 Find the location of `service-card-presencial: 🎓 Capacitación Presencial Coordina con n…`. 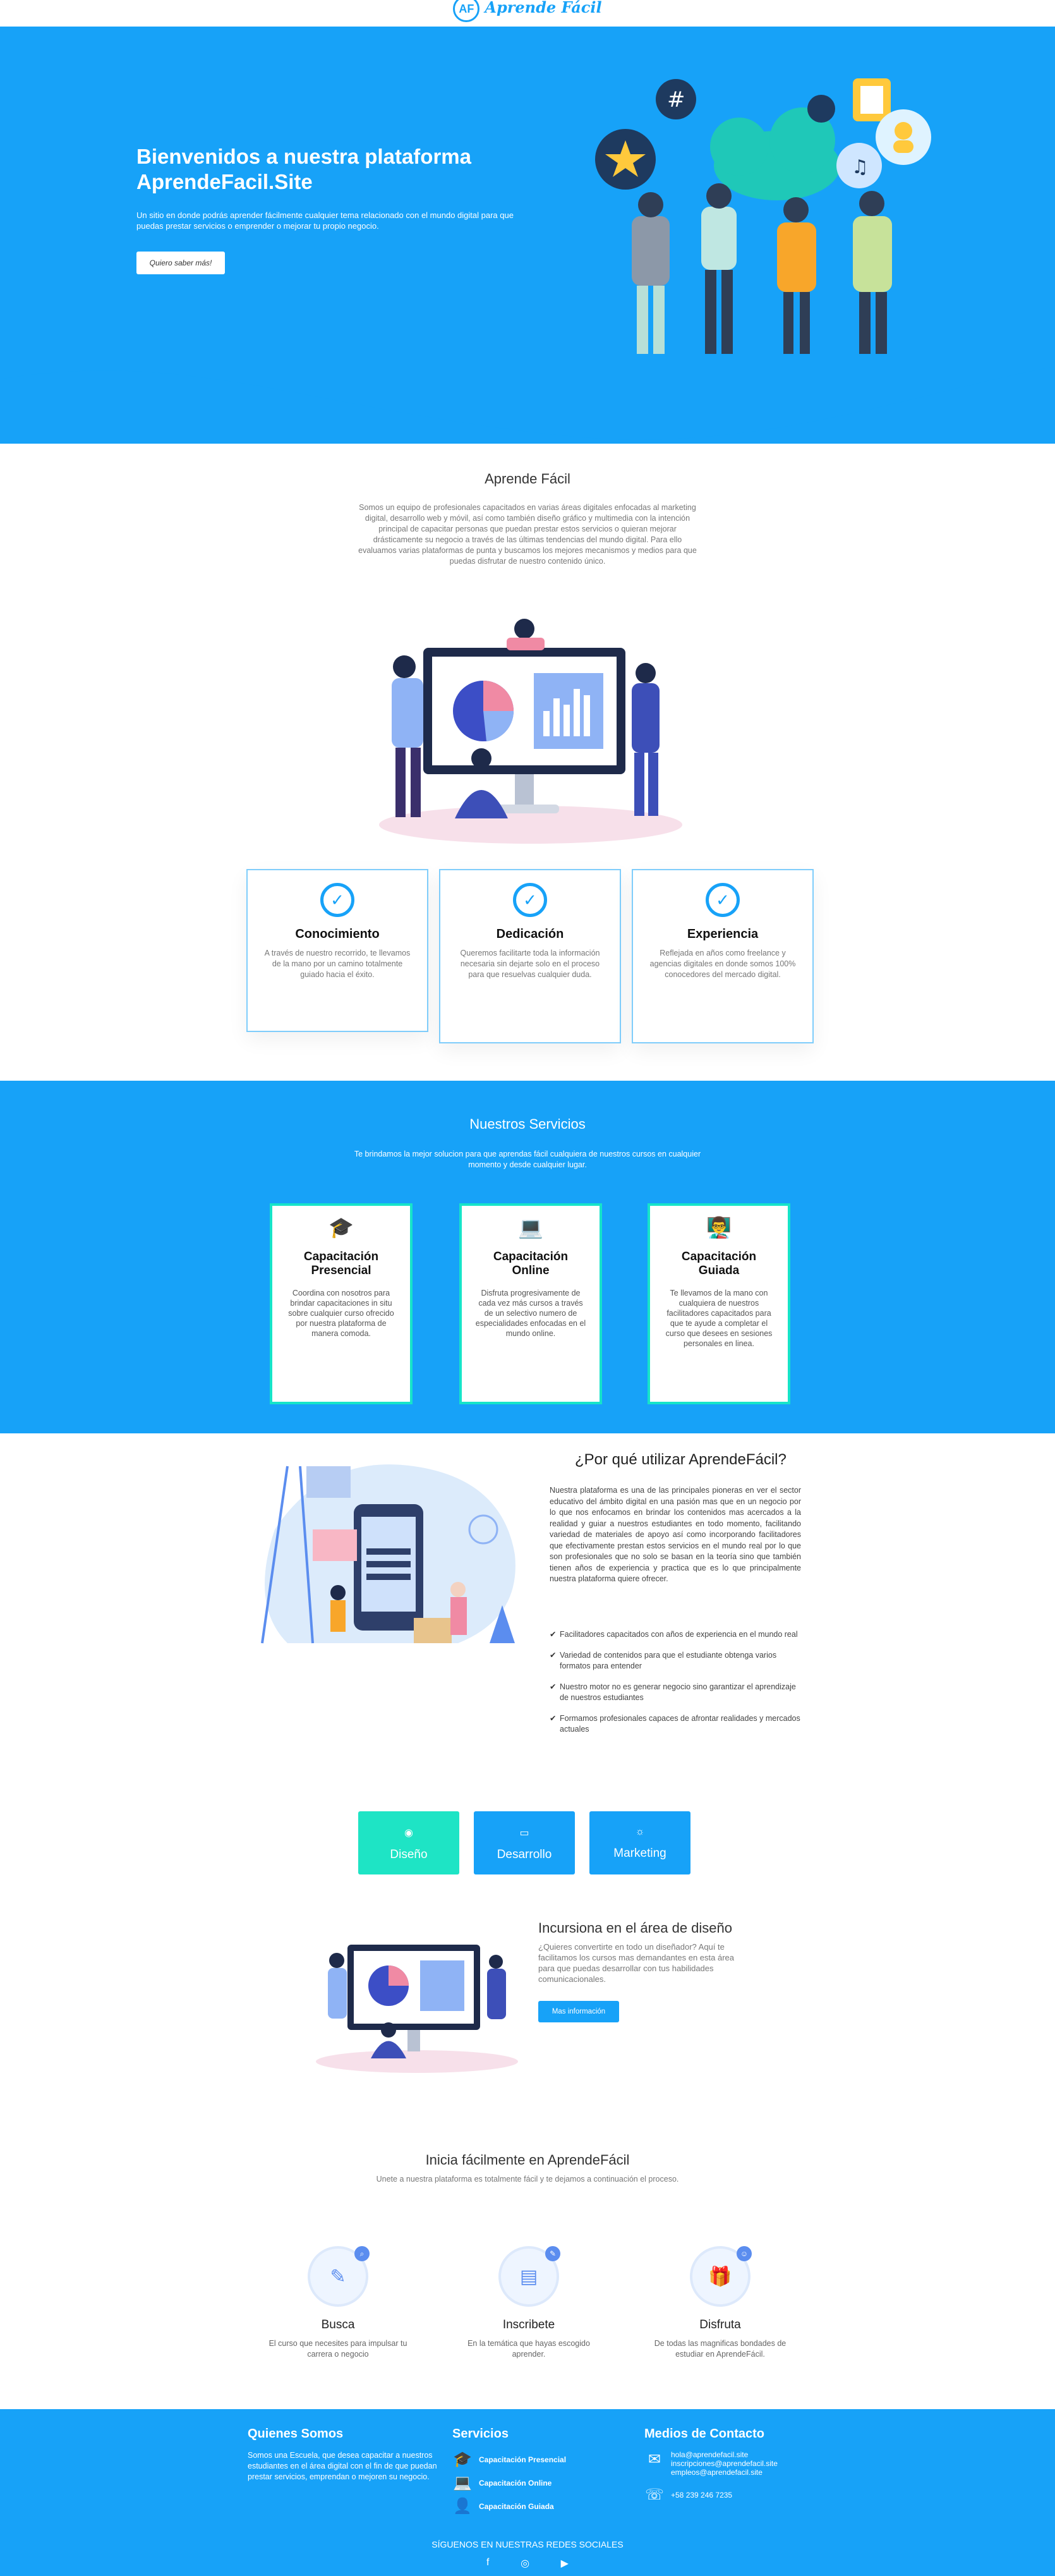

service-card-presencial: 🎓 Capacitación Presencial Coordina con n… is located at coordinates (341, 1304).